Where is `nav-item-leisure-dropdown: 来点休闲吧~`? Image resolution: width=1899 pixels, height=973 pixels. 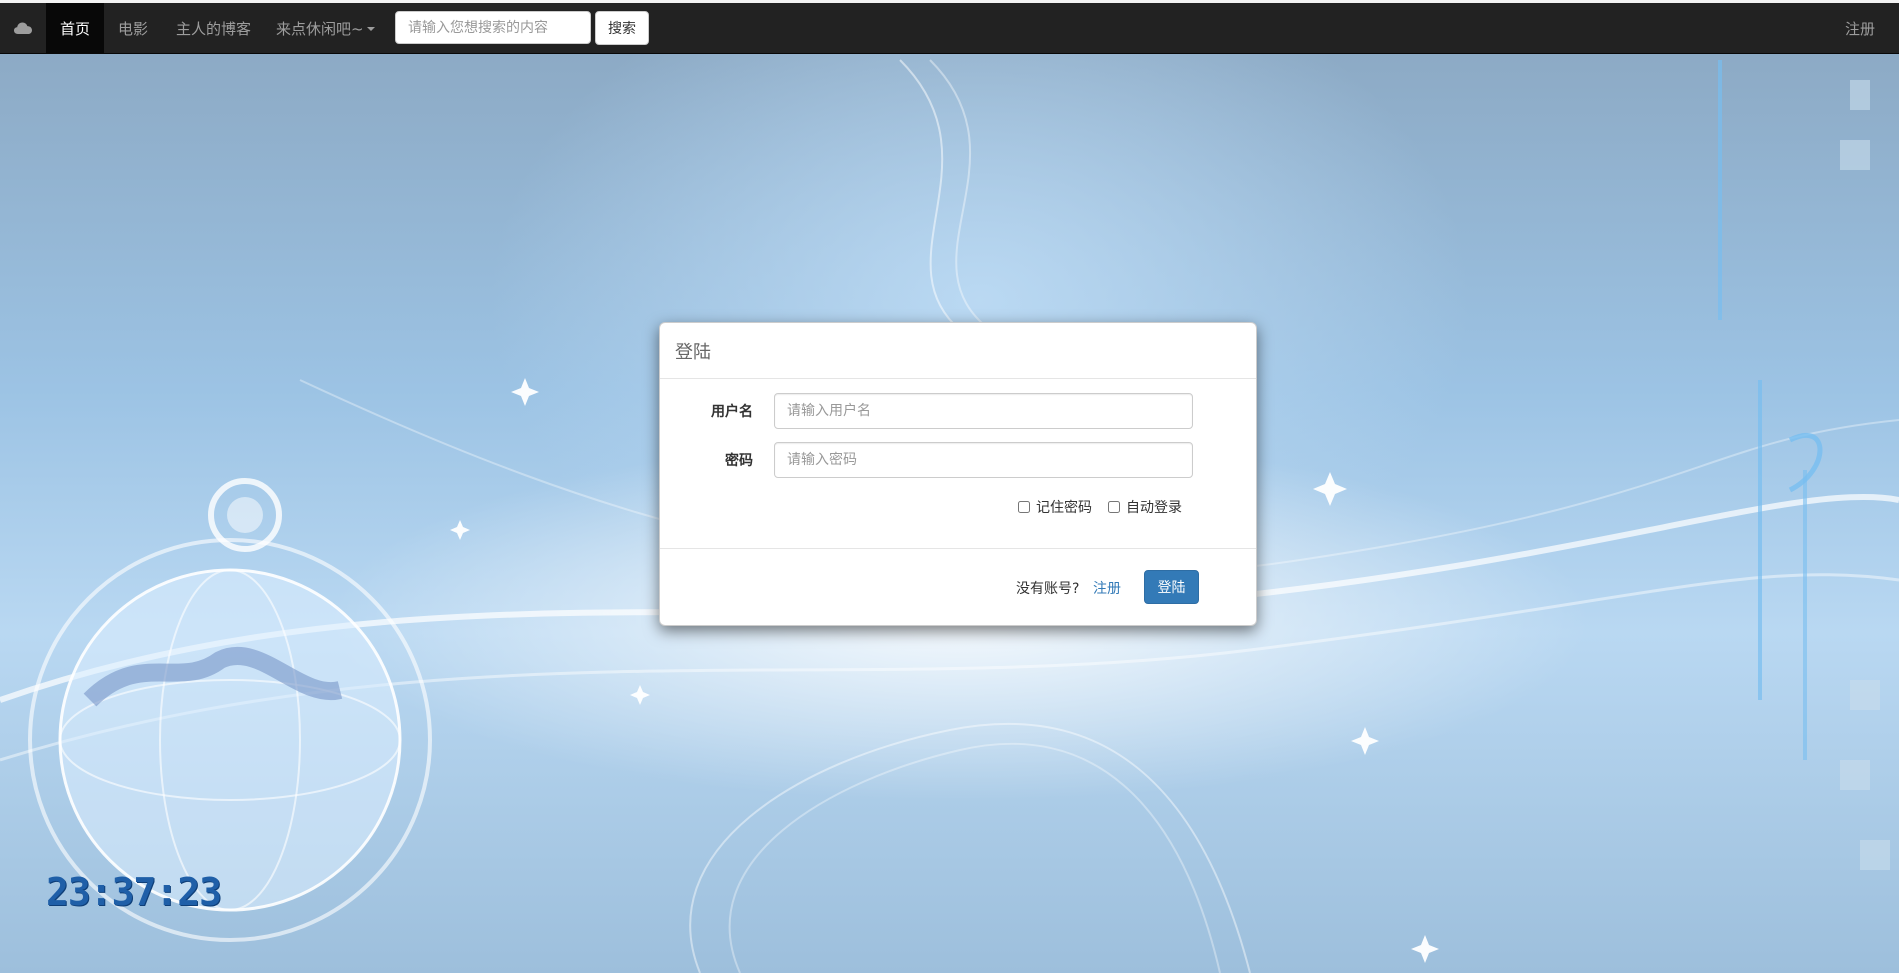 nav-item-leisure-dropdown: 来点休闲吧~ is located at coordinates (325, 28).